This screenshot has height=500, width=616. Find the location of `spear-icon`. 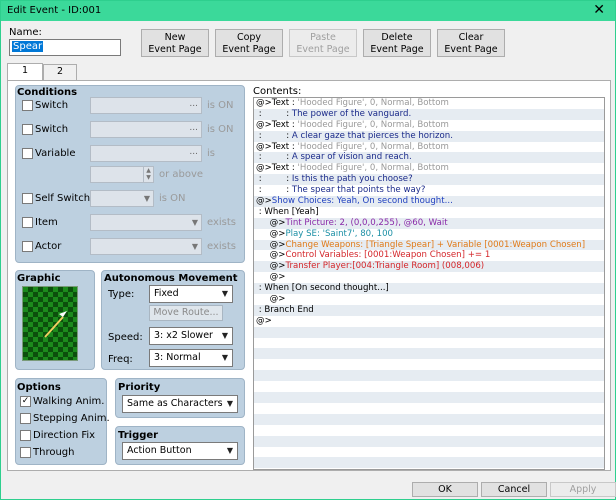

spear-icon is located at coordinates (55, 324).